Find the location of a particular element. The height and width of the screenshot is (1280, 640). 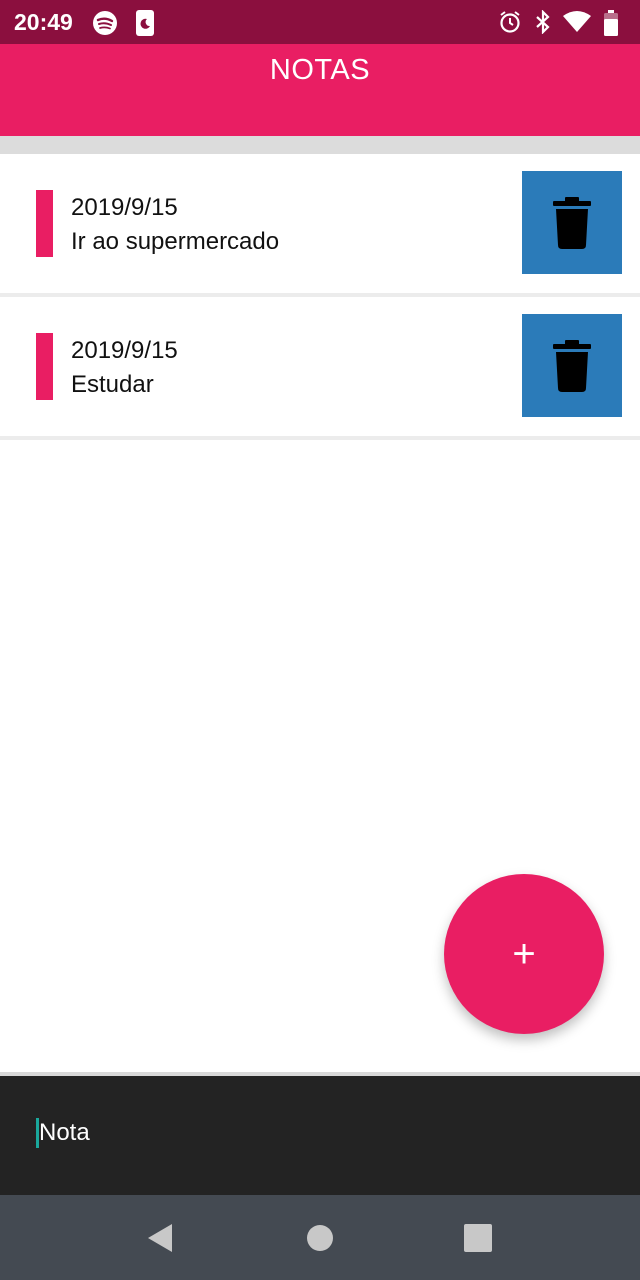

add-note-button: + is located at coordinates (524, 954).